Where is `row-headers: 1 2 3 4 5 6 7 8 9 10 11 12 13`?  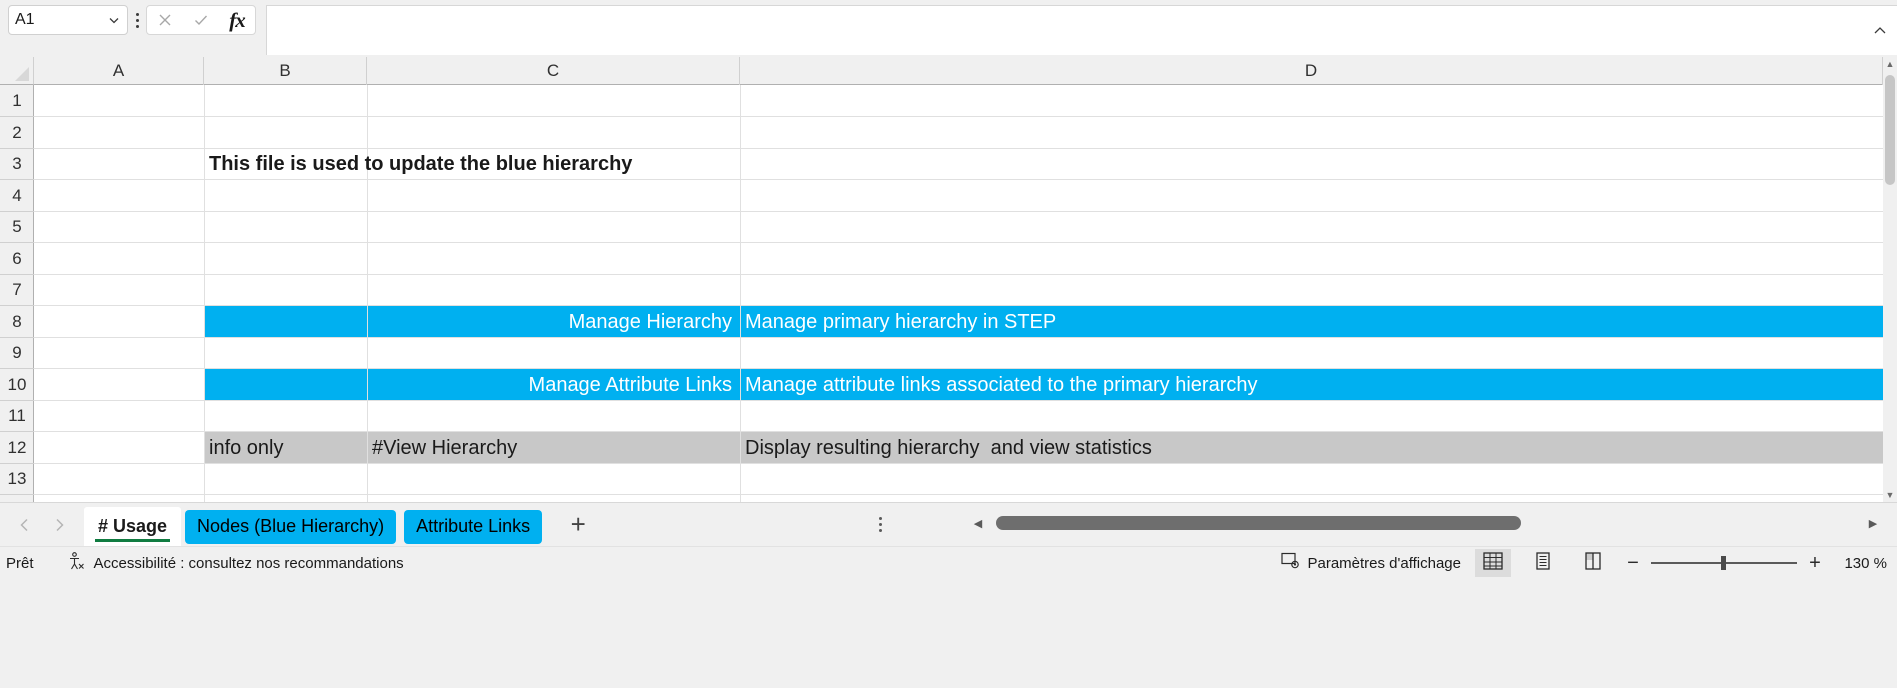
row-headers: 1 2 3 4 5 6 7 8 9 10 11 12 13 is located at coordinates (17, 293).